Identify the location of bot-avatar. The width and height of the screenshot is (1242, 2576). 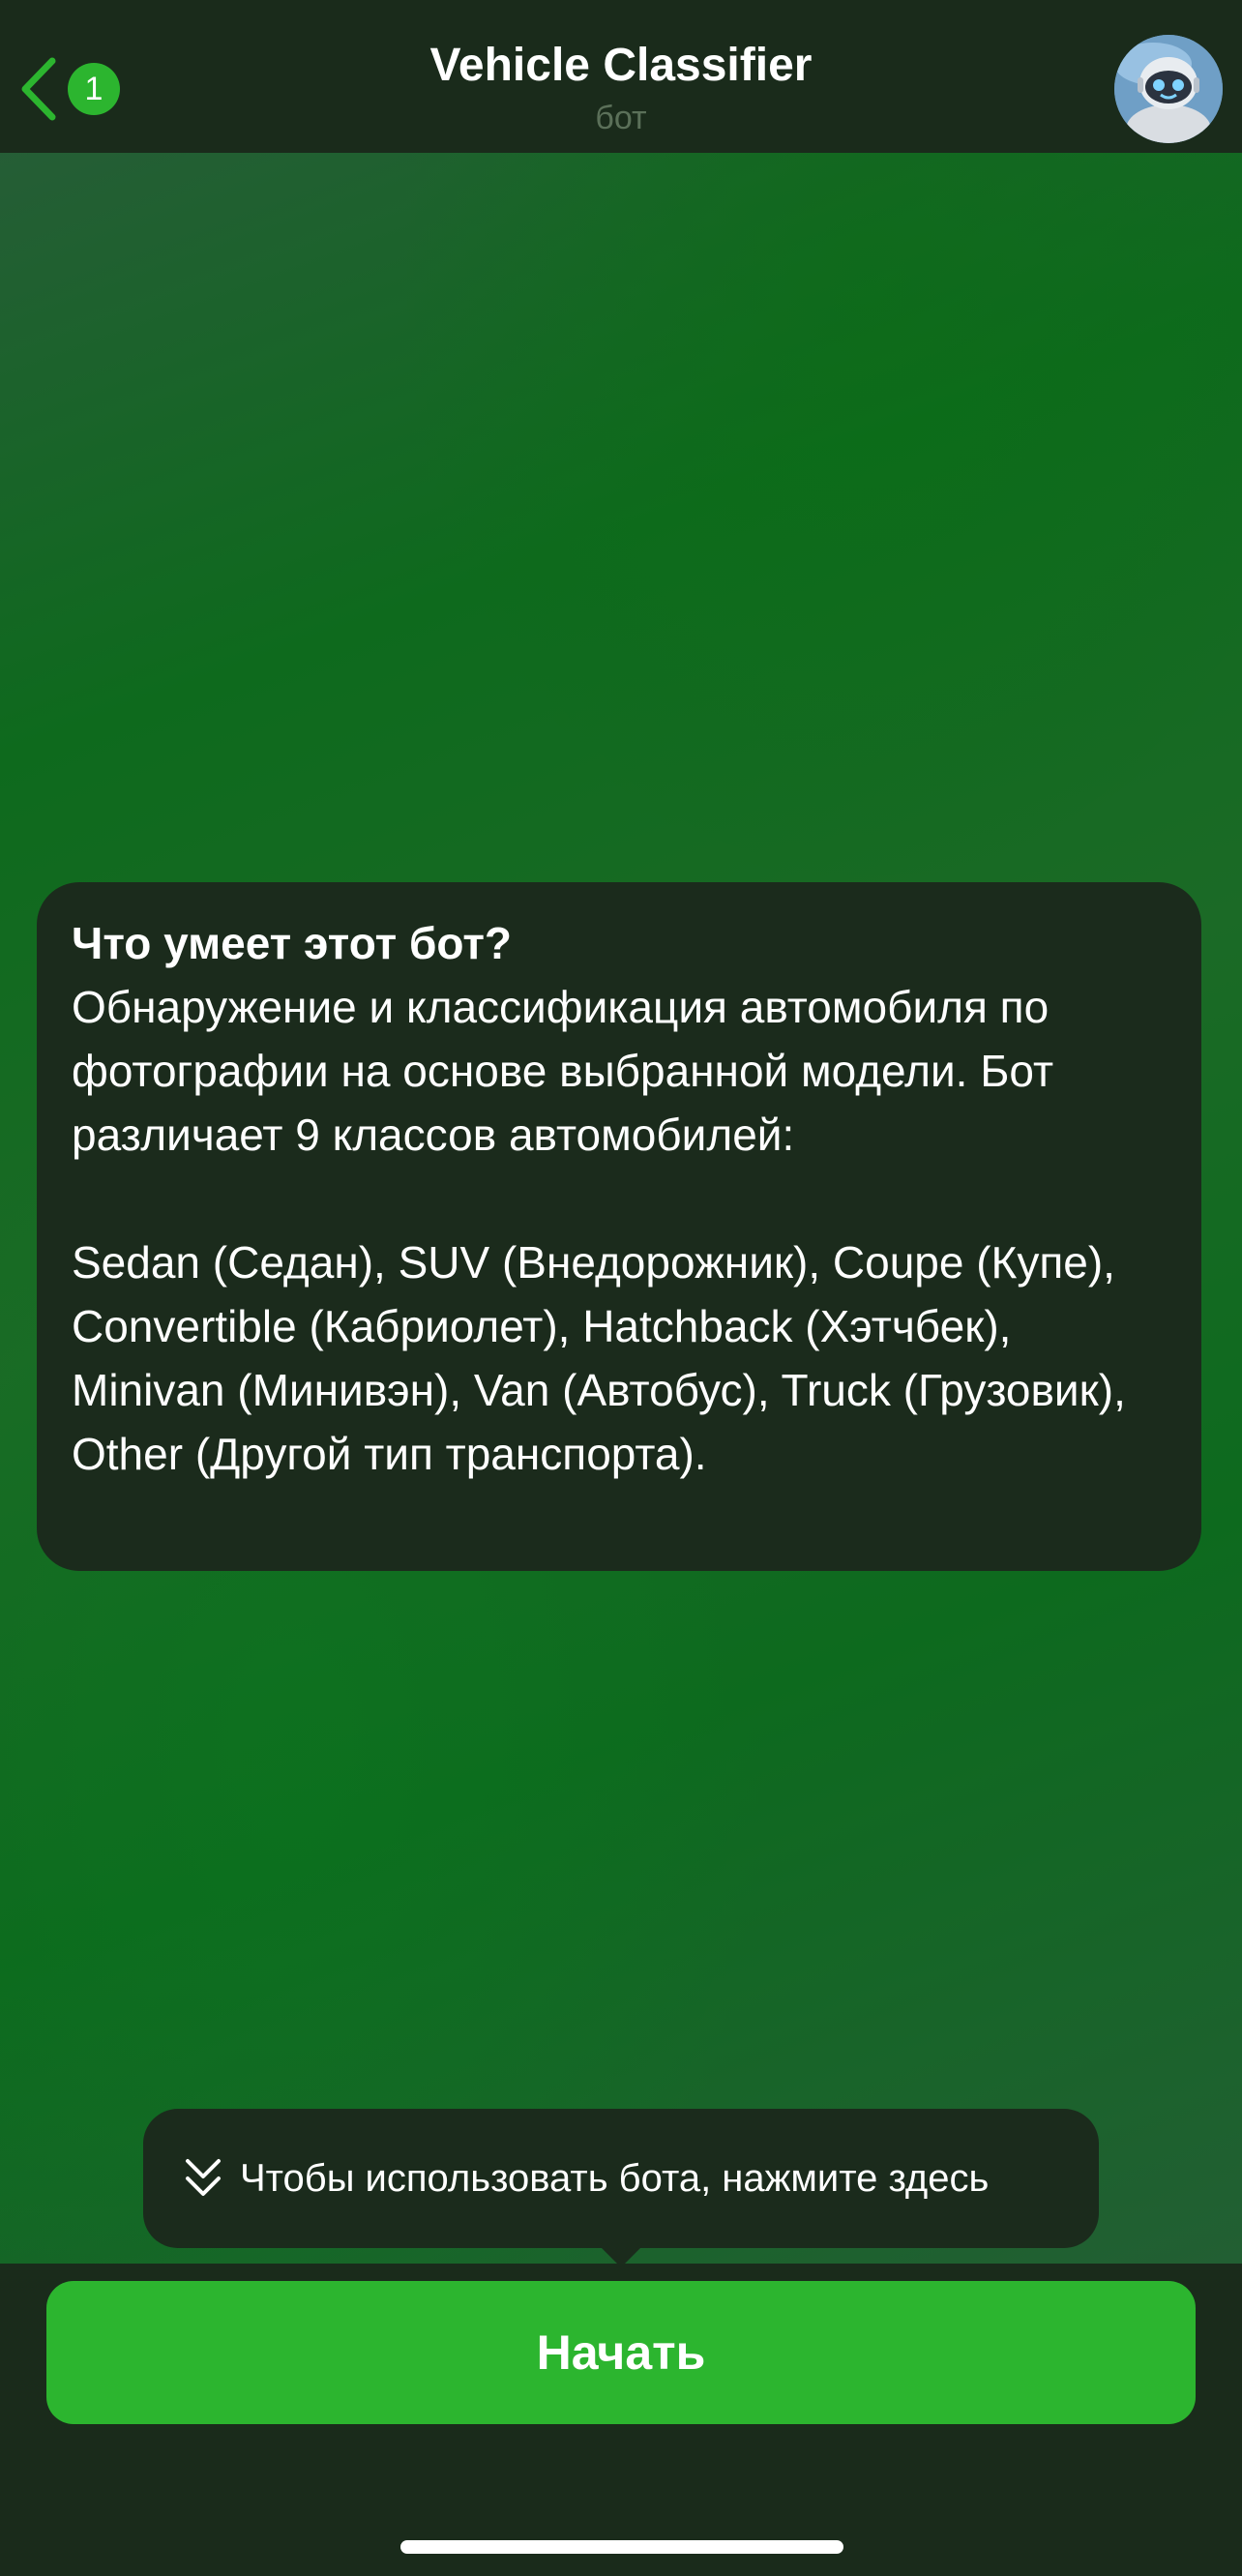
(1168, 89).